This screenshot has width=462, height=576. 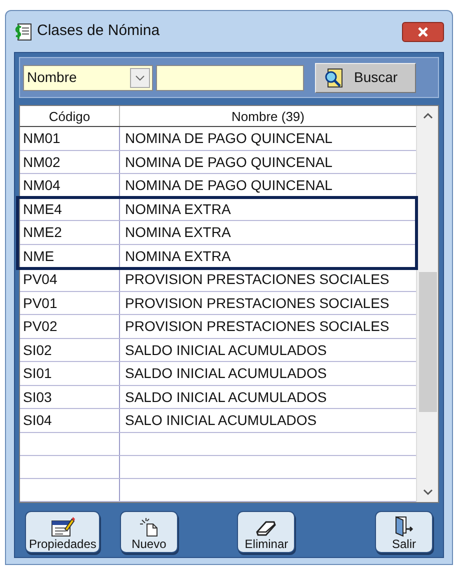 I want to click on close-icon, so click(x=423, y=31).